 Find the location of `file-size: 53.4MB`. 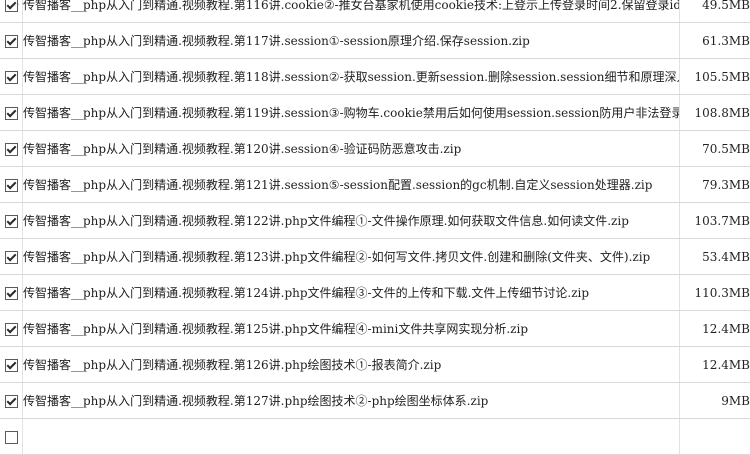

file-size: 53.4MB is located at coordinates (715, 257).